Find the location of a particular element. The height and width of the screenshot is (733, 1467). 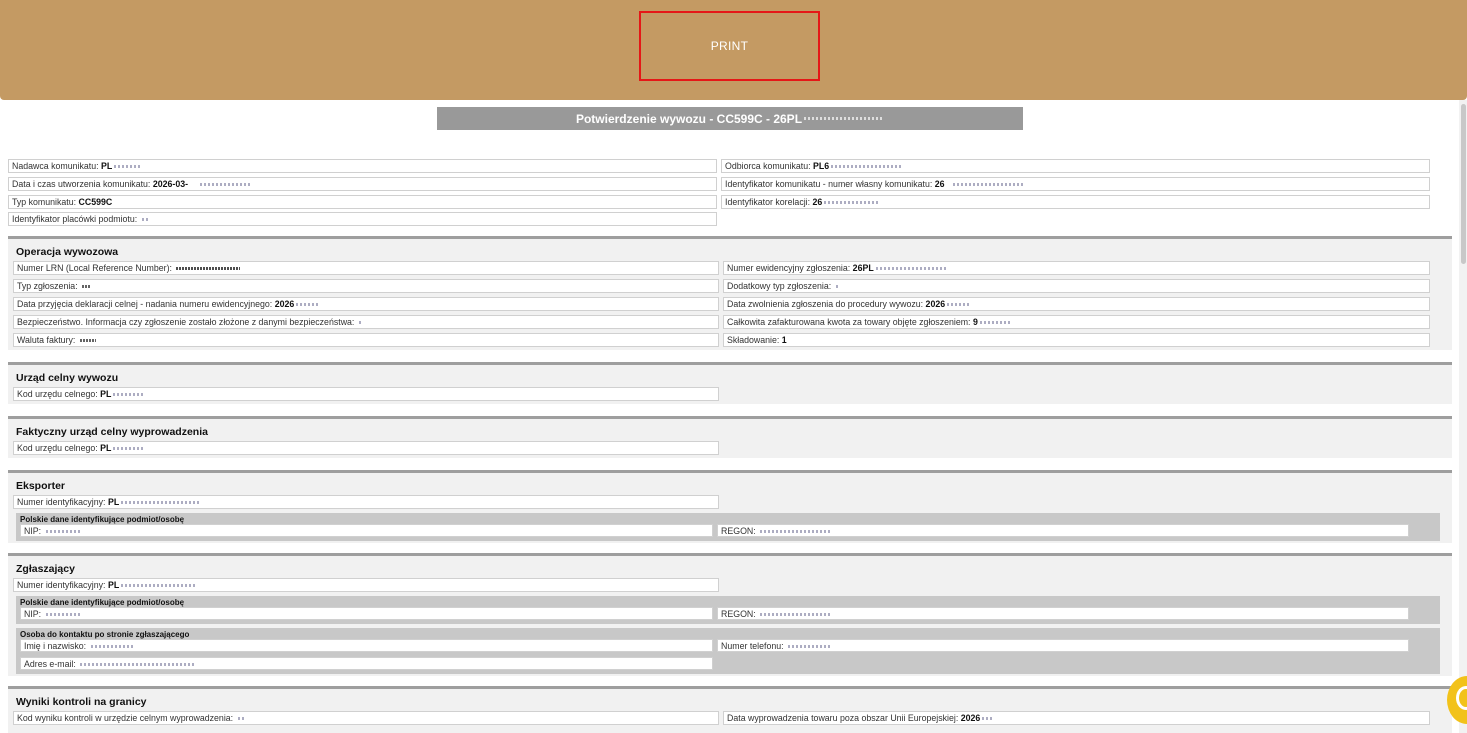

field-exporter-regon: REGON: is located at coordinates (1063, 530).